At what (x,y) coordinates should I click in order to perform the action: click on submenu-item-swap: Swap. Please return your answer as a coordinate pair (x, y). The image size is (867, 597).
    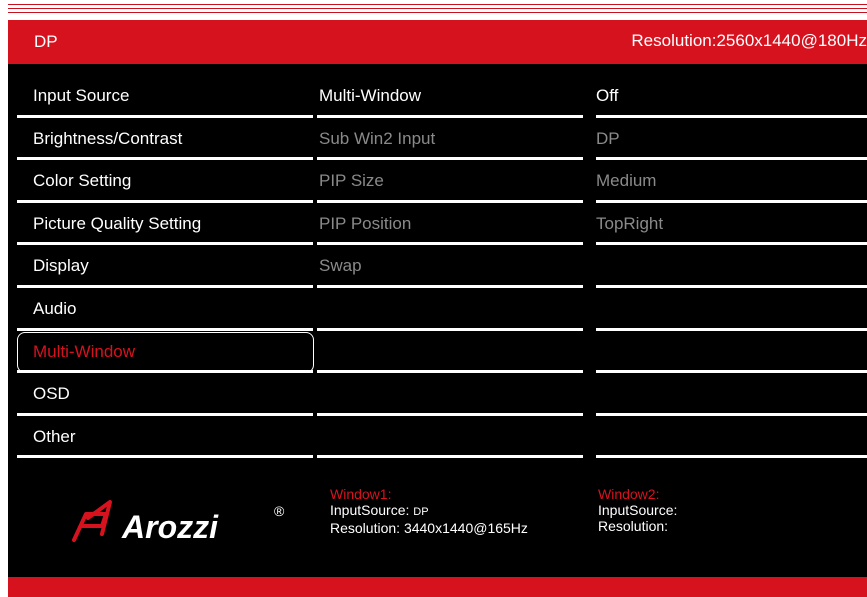
    Looking at the image, I should click on (450, 266).